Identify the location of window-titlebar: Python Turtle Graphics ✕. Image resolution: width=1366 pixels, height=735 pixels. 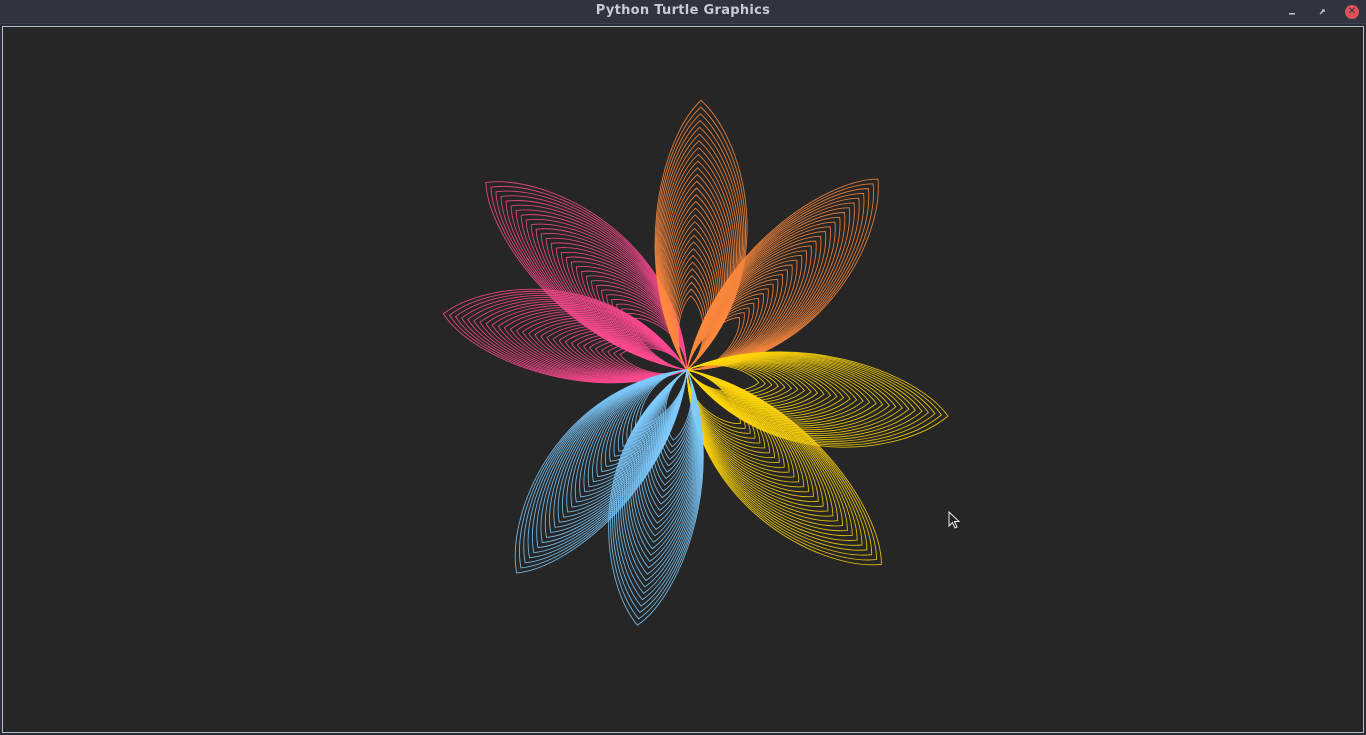
(683, 12).